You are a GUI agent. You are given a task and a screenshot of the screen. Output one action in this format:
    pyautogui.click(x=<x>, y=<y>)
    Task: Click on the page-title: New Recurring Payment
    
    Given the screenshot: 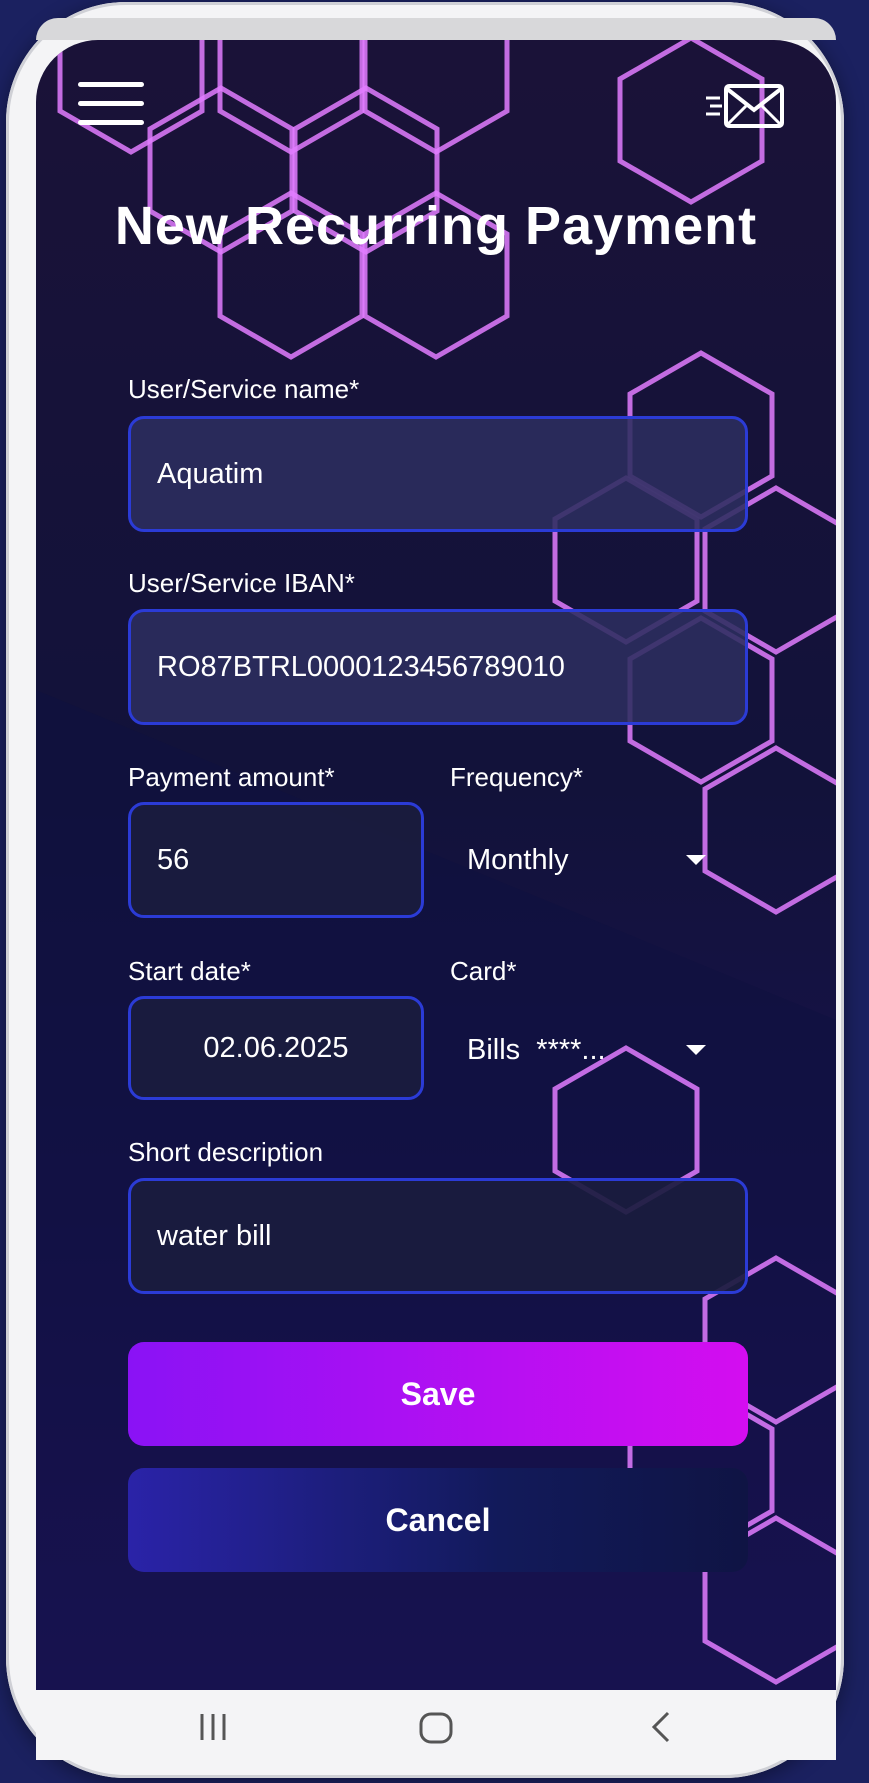 What is the action you would take?
    pyautogui.click(x=436, y=226)
    